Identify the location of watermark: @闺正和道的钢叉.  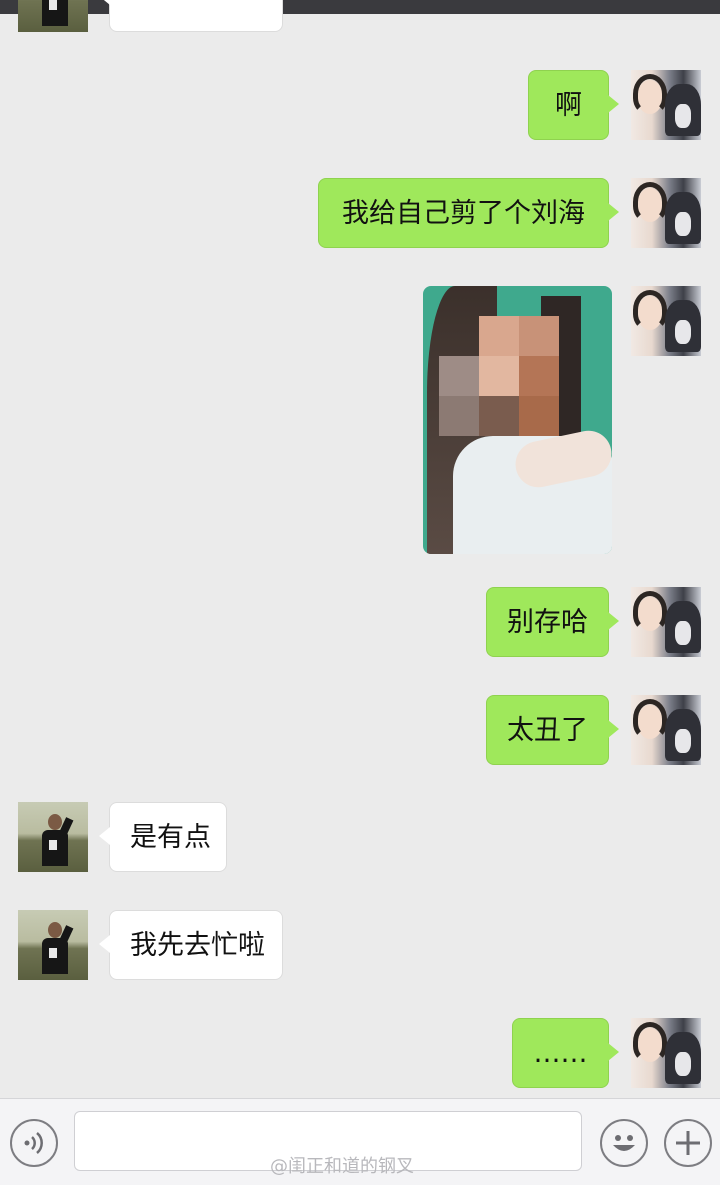
(342, 1166).